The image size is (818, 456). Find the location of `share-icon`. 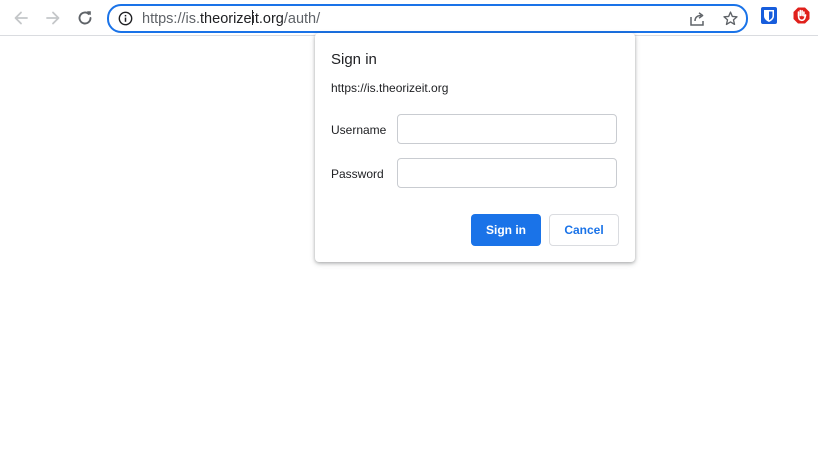

share-icon is located at coordinates (697, 19).